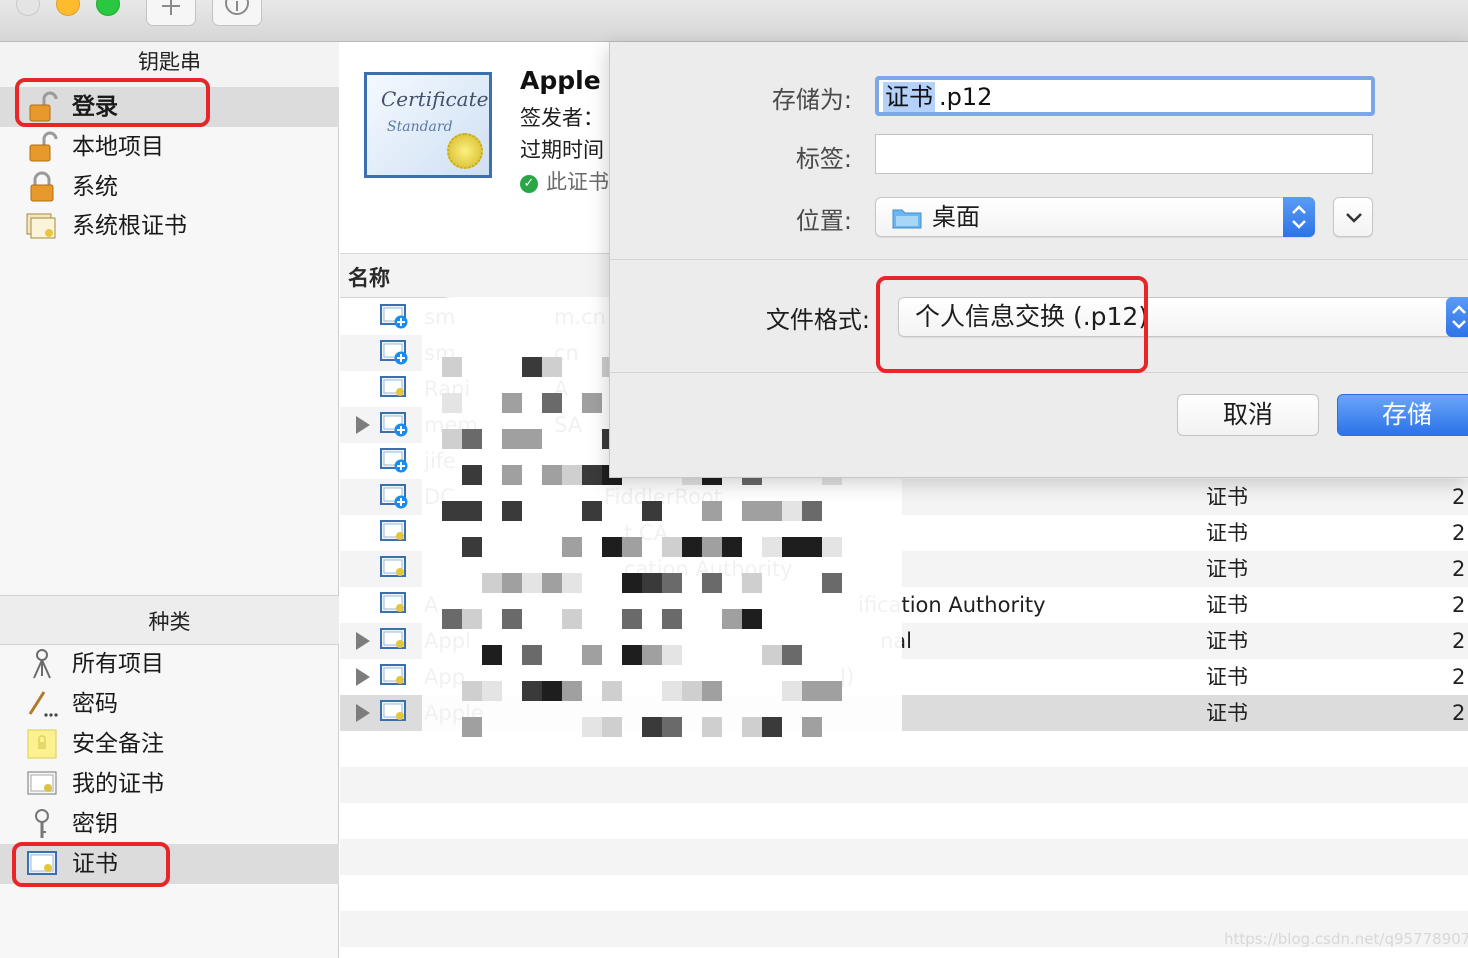 This screenshot has height=958, width=1468. I want to click on sidebar-item-my-certificates: 我的证书, so click(169, 784).